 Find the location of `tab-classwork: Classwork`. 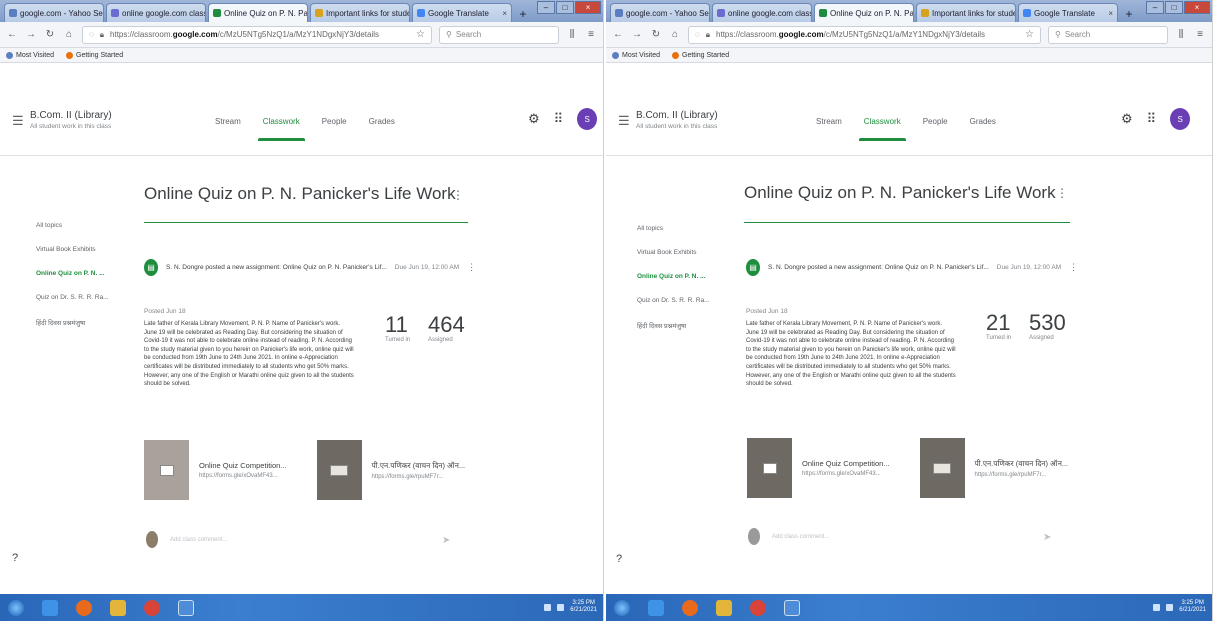

tab-classwork: Classwork is located at coordinates (882, 129).